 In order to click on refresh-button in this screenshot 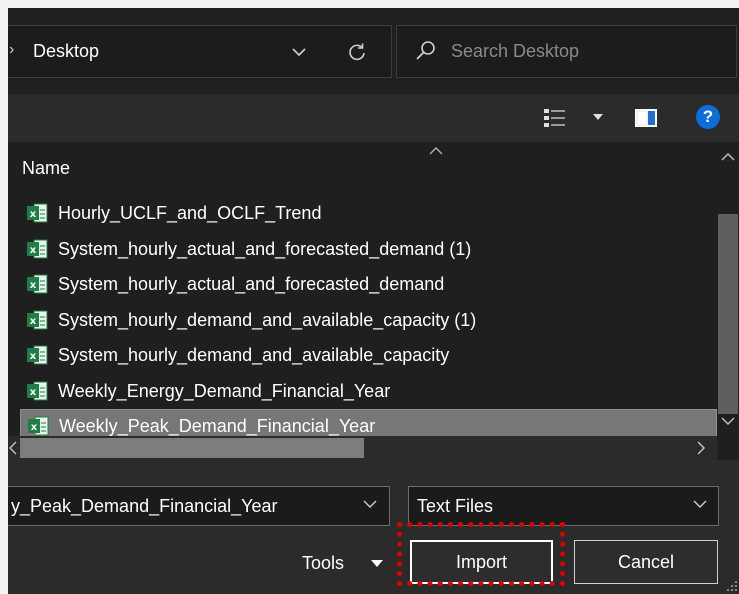, I will do `click(357, 52)`.